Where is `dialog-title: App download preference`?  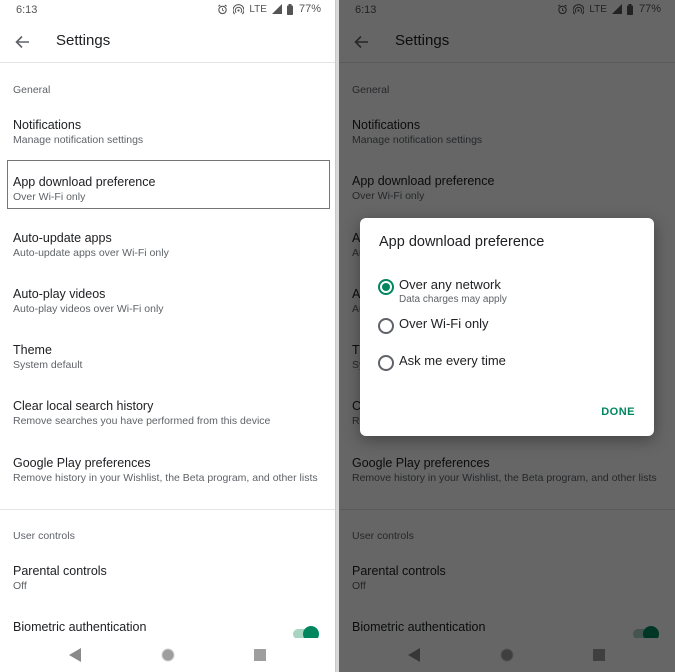 dialog-title: App download preference is located at coordinates (462, 242).